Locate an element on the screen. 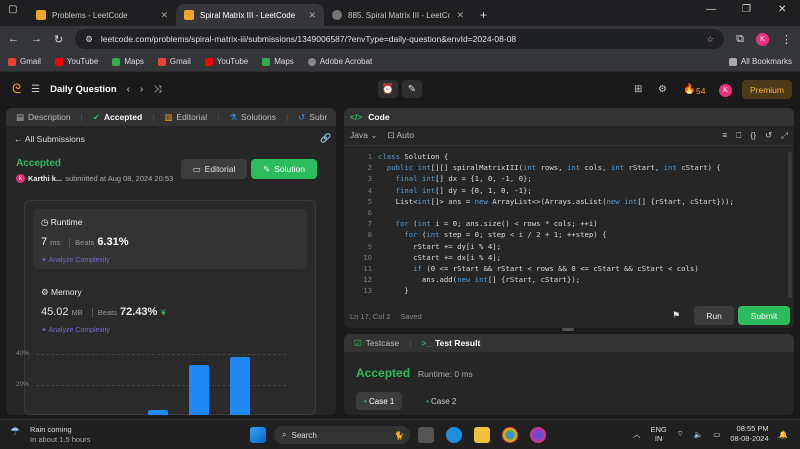 The width and height of the screenshot is (800, 449). shuffle-icon: ⤨ is located at coordinates (157, 89).